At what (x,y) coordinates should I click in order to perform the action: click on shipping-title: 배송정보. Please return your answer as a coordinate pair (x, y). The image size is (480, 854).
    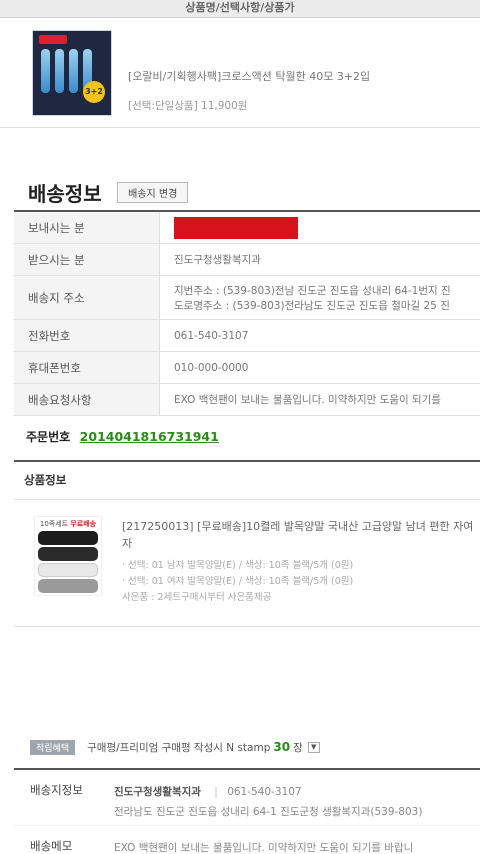
    Looking at the image, I should click on (65, 194).